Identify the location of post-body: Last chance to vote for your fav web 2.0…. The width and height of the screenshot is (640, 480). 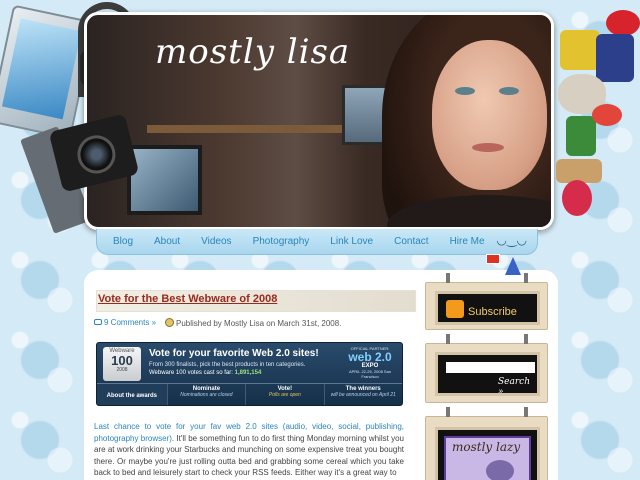
(249, 450).